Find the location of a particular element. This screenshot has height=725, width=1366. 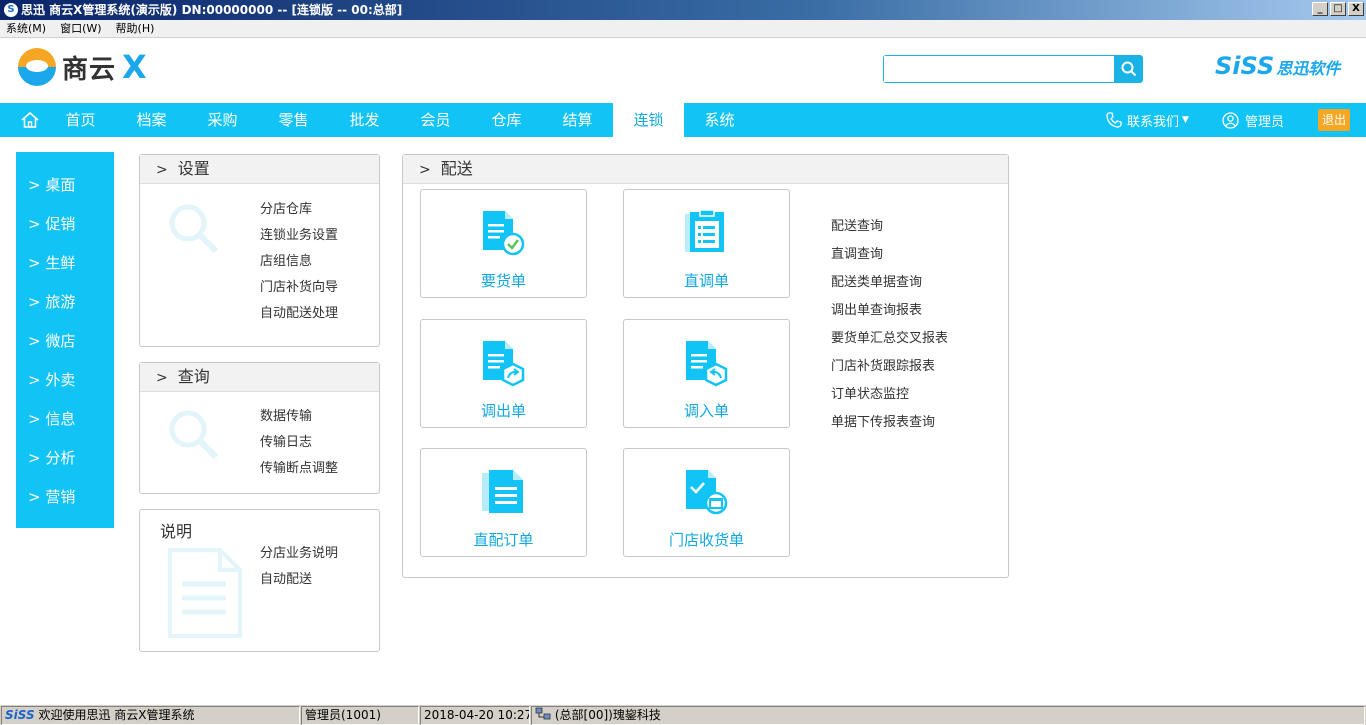

logo-x: X is located at coordinates (134, 67).